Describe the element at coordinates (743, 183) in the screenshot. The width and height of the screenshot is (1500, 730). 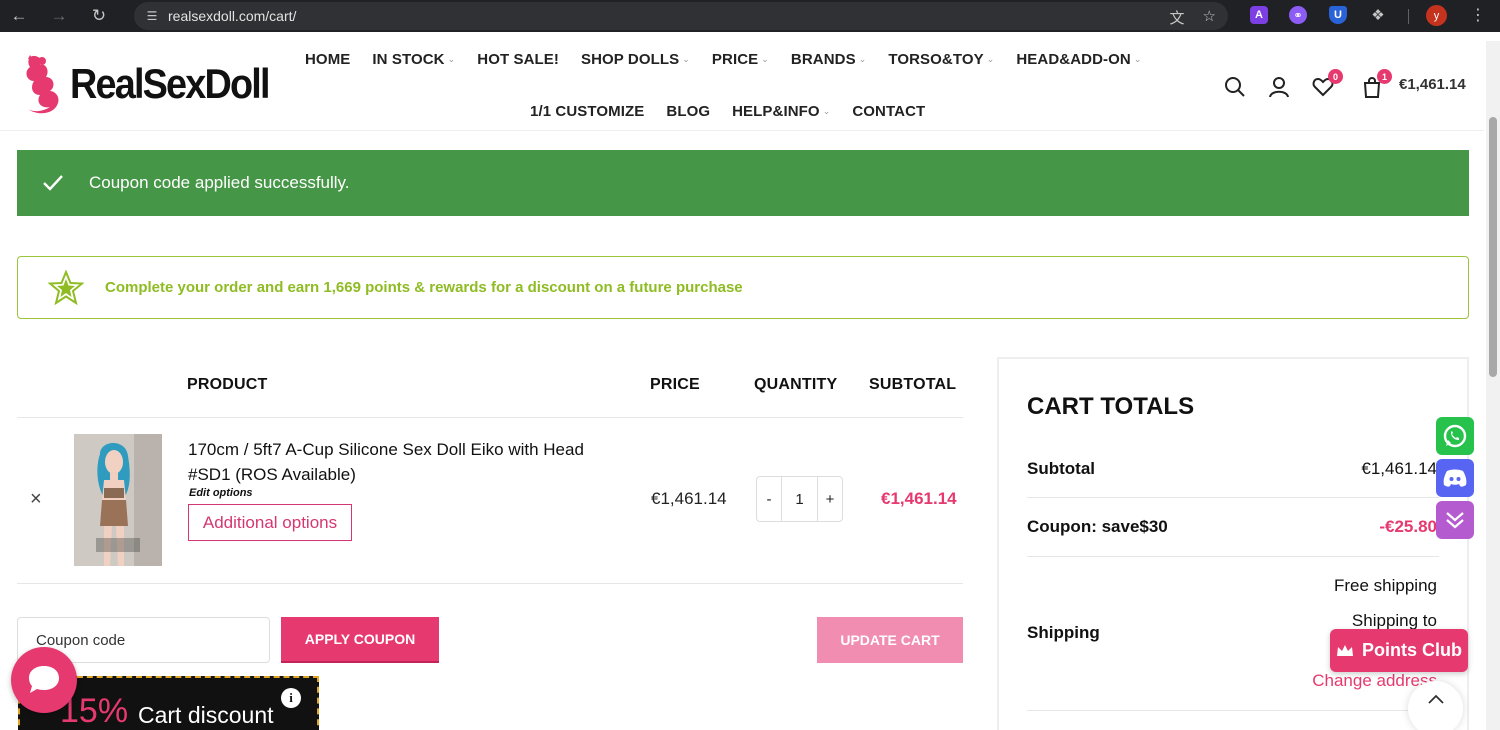
I see `success-notice: Coupon code applied successfully.` at that location.